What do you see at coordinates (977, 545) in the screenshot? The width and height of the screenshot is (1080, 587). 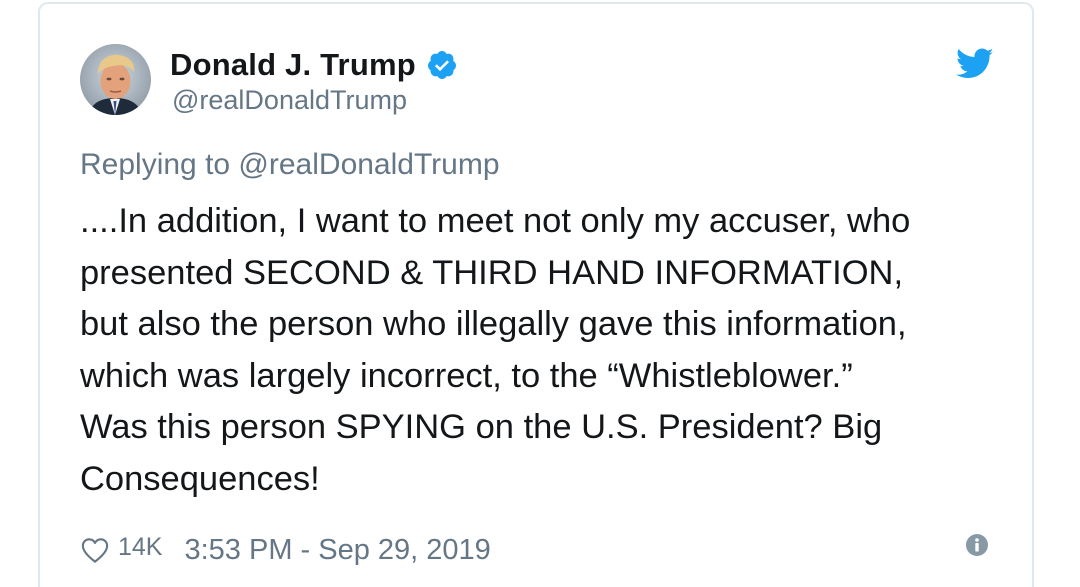 I see `info-icon` at bounding box center [977, 545].